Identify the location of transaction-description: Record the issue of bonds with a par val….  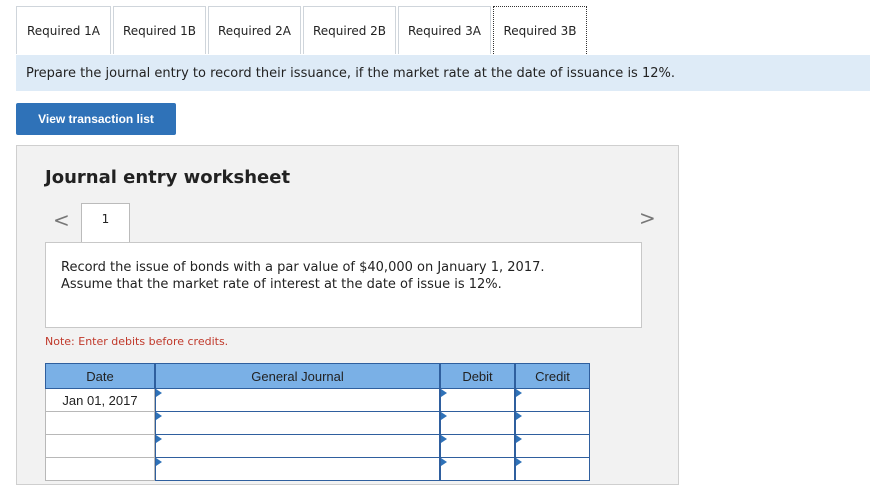
(343, 285).